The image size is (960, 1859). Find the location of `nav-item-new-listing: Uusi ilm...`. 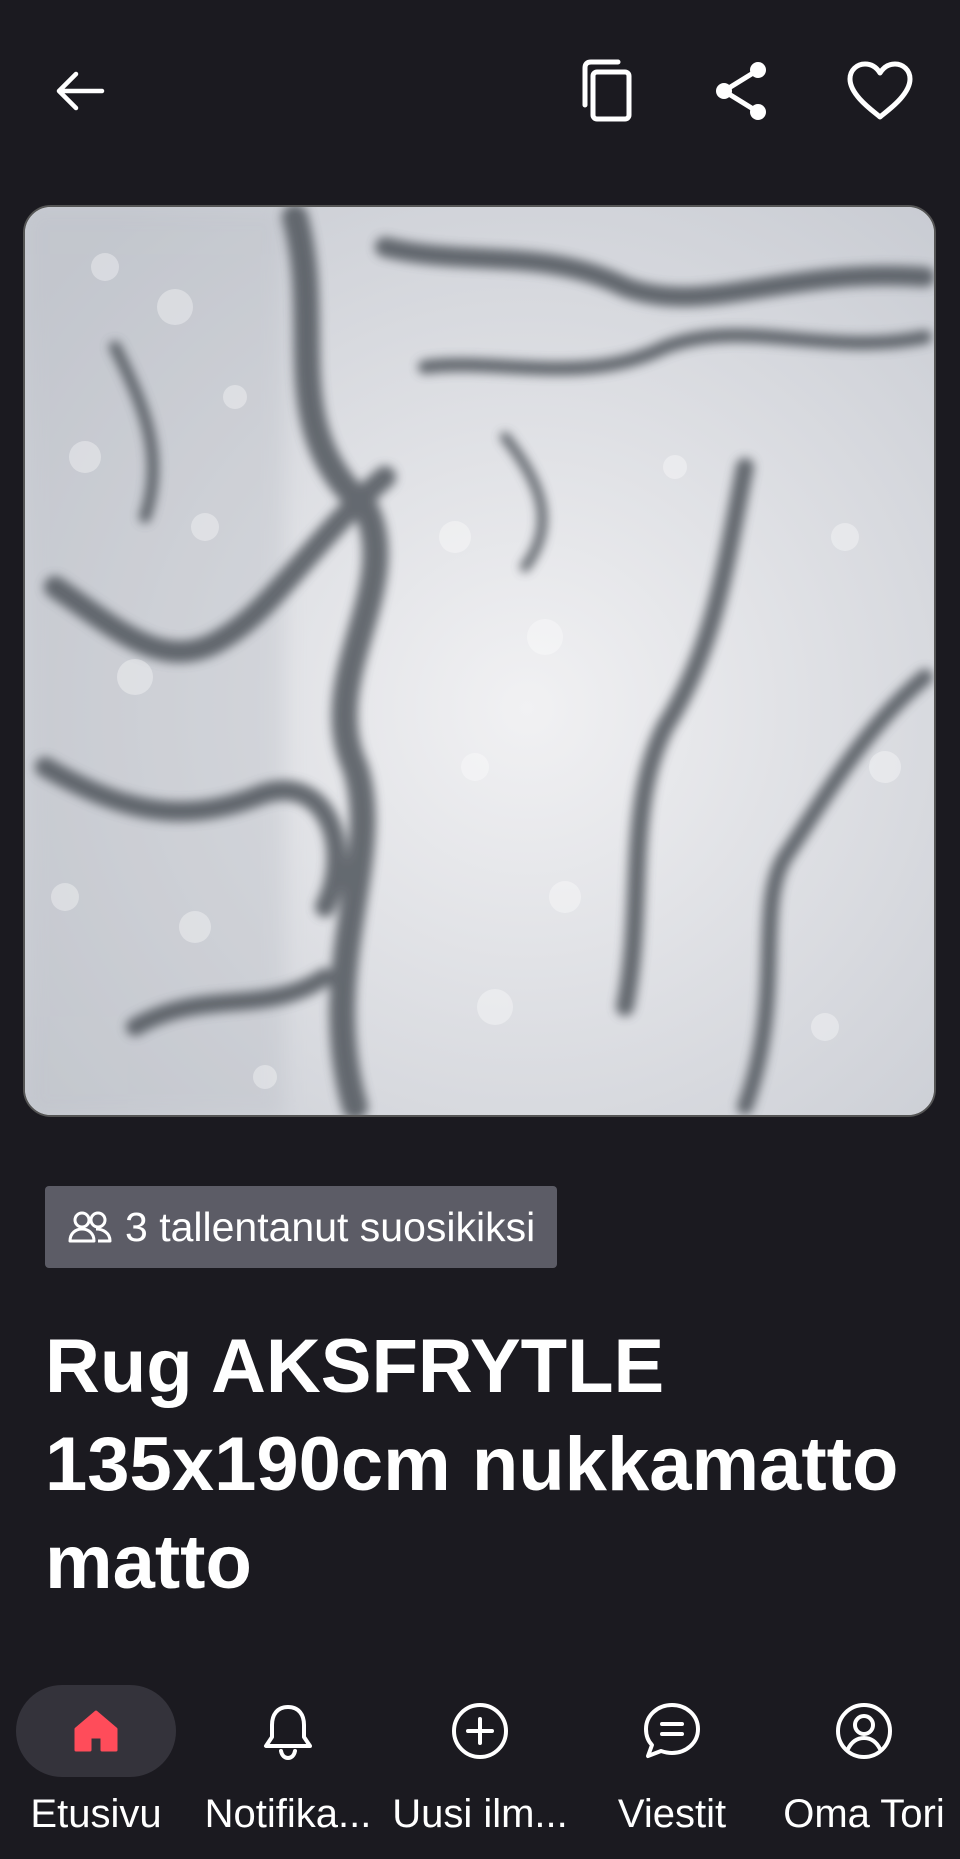

nav-item-new-listing: Uusi ilm... is located at coordinates (480, 1764).